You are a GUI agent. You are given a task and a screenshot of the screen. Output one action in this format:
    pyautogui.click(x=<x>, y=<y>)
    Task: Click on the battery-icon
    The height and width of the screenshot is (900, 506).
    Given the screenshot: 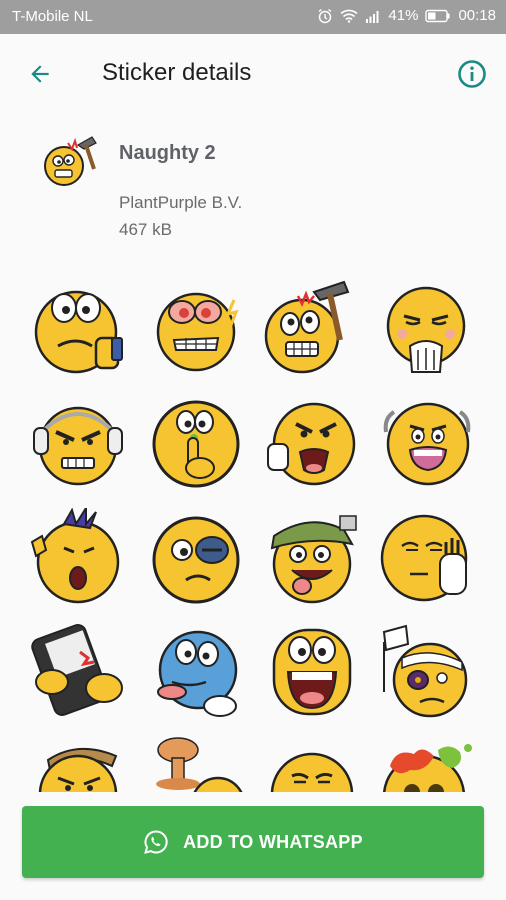 What is the action you would take?
    pyautogui.click(x=438, y=16)
    